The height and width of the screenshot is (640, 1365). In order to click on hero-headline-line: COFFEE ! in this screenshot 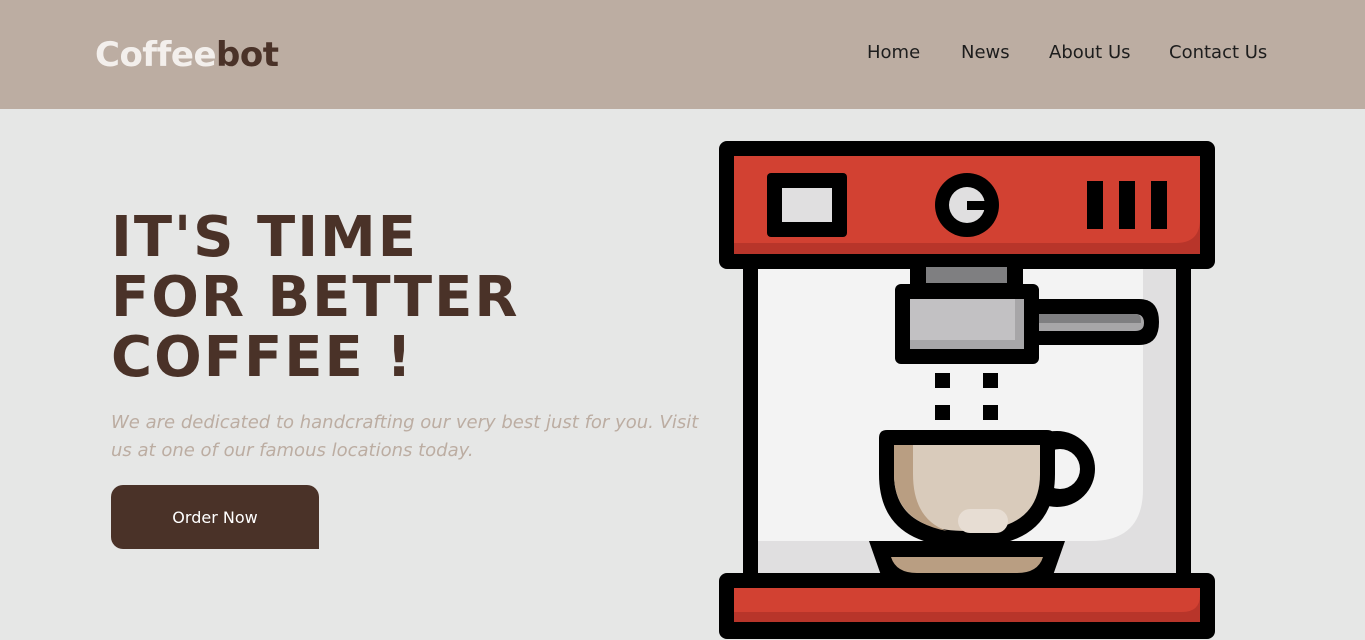, I will do `click(262, 357)`.